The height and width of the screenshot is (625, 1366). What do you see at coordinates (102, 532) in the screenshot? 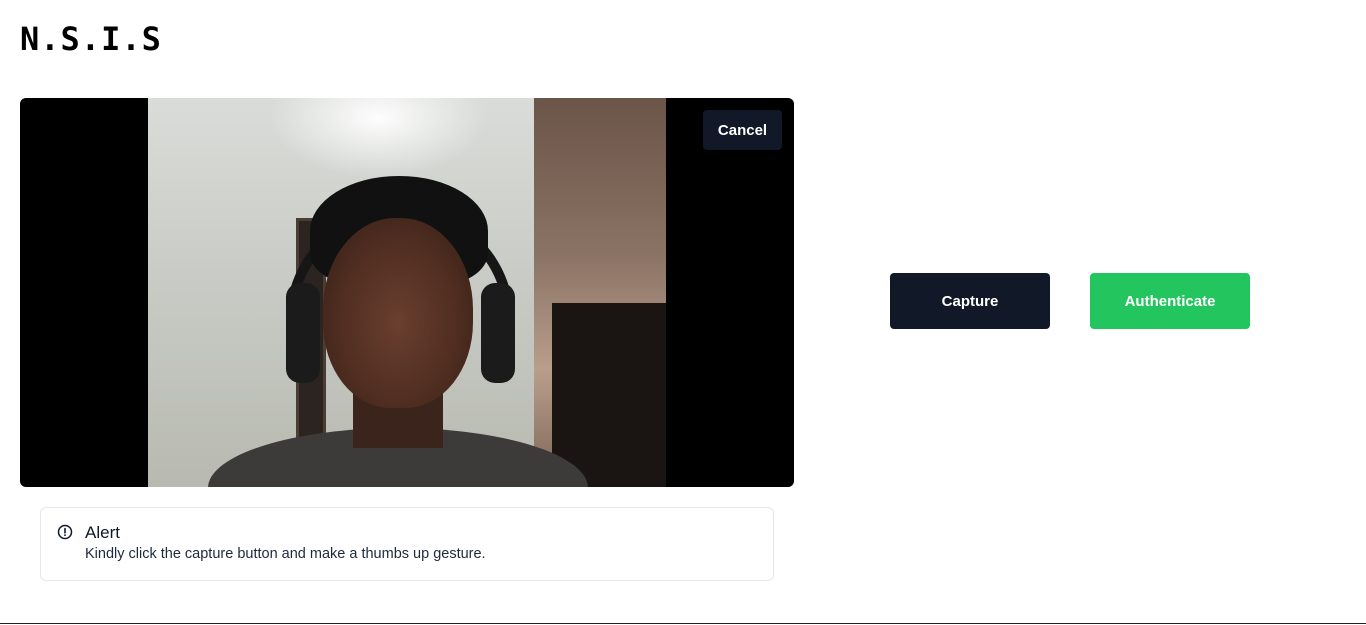
I see `alert-title: Alert` at bounding box center [102, 532].